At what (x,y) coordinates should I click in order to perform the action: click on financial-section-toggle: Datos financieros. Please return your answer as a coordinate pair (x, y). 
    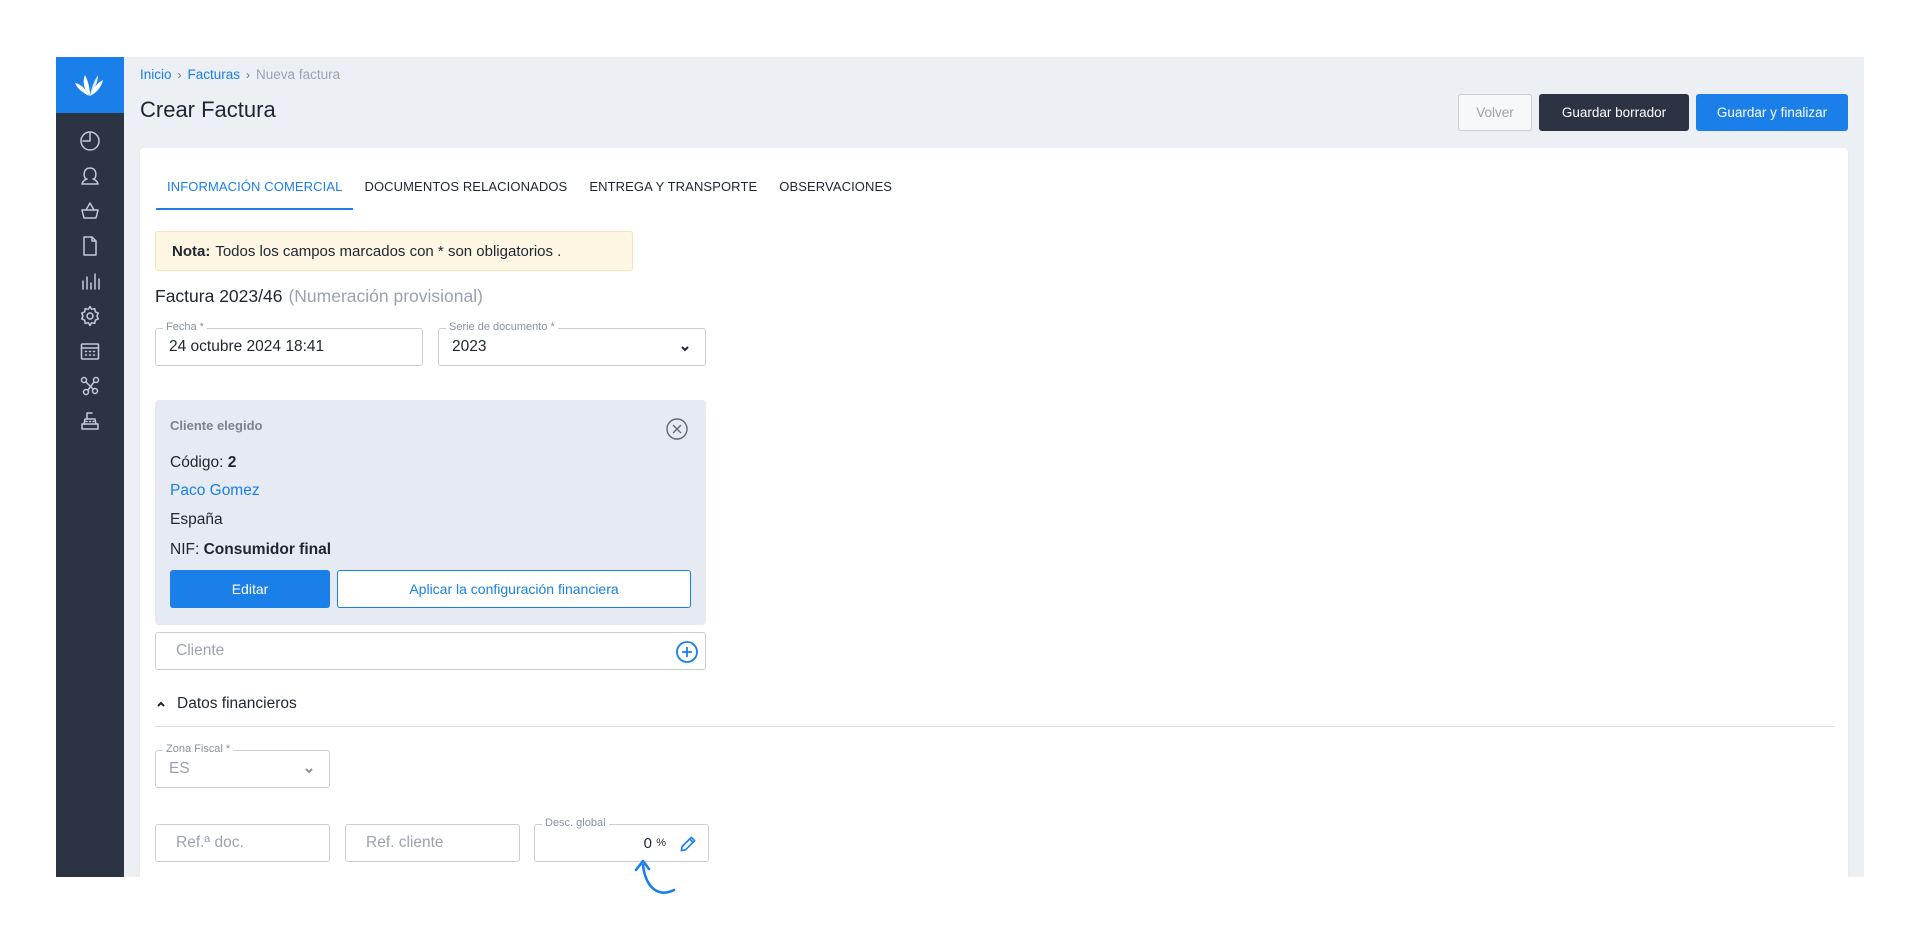
    Looking at the image, I should click on (226, 704).